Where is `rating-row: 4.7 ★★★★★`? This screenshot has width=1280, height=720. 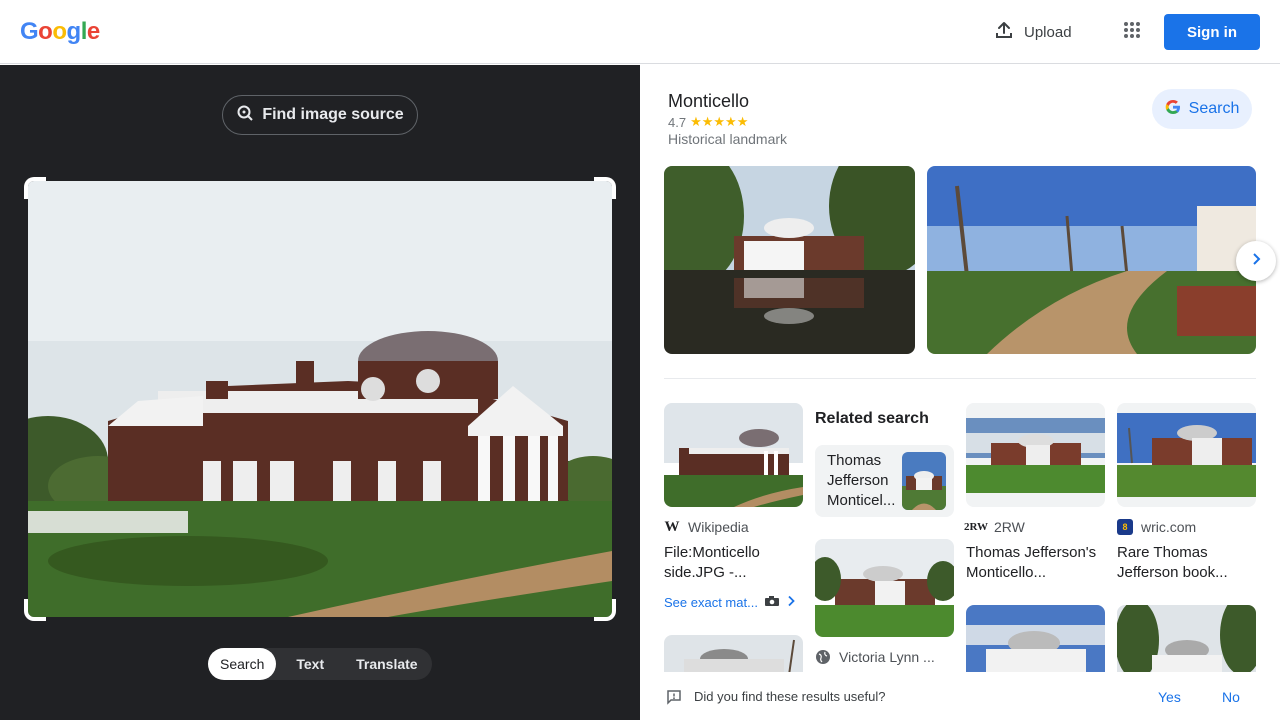 rating-row: 4.7 ★★★★★ is located at coordinates (708, 122).